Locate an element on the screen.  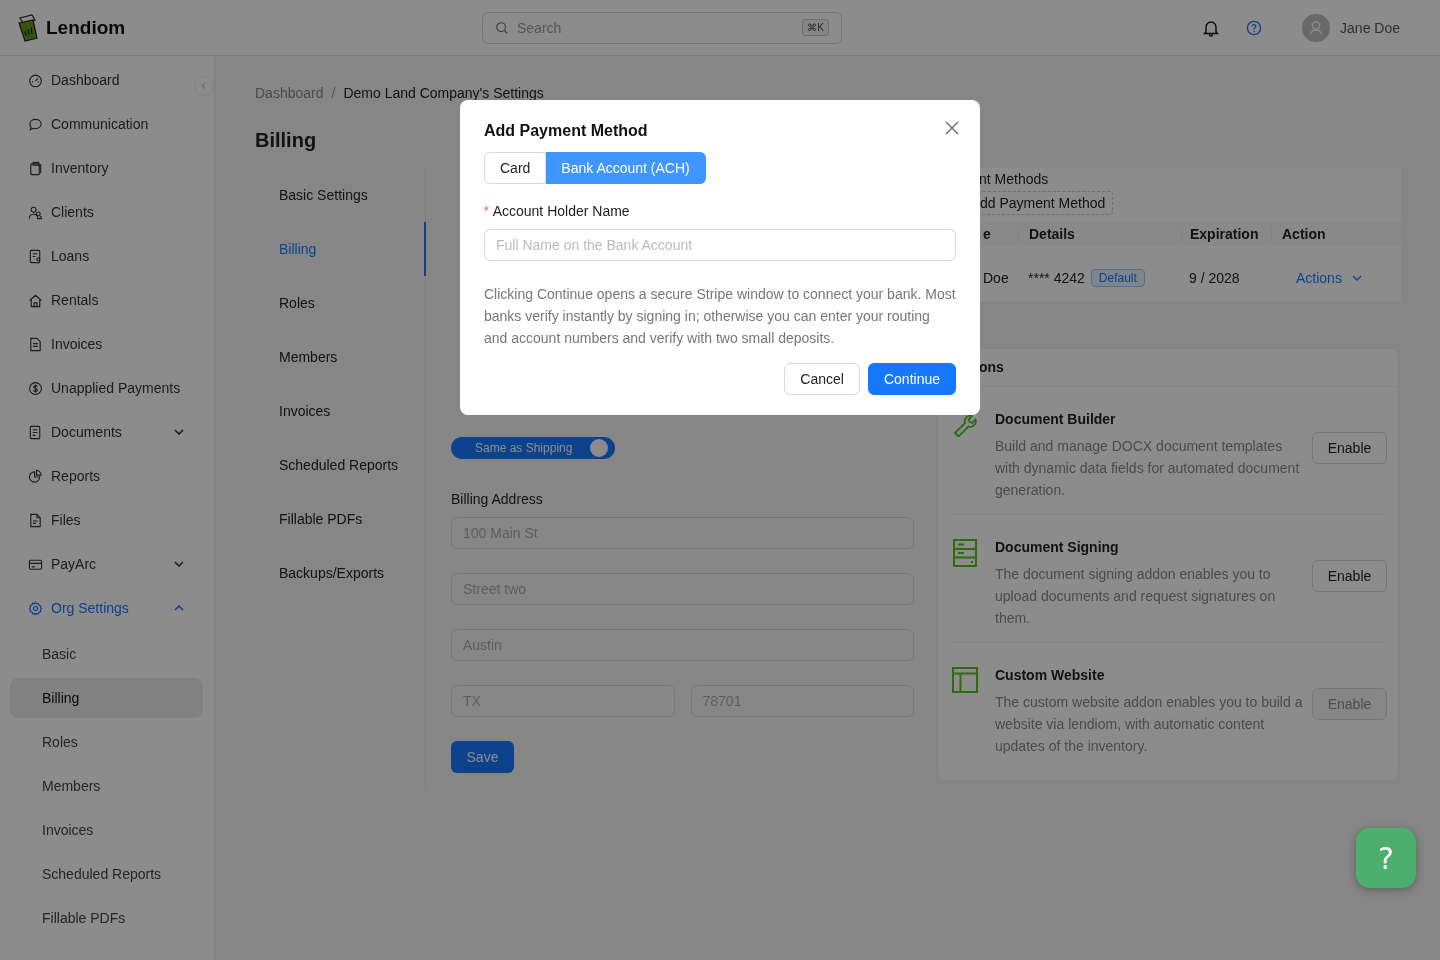
segment-tab: Bank Account (ACH) is located at coordinates (626, 168).